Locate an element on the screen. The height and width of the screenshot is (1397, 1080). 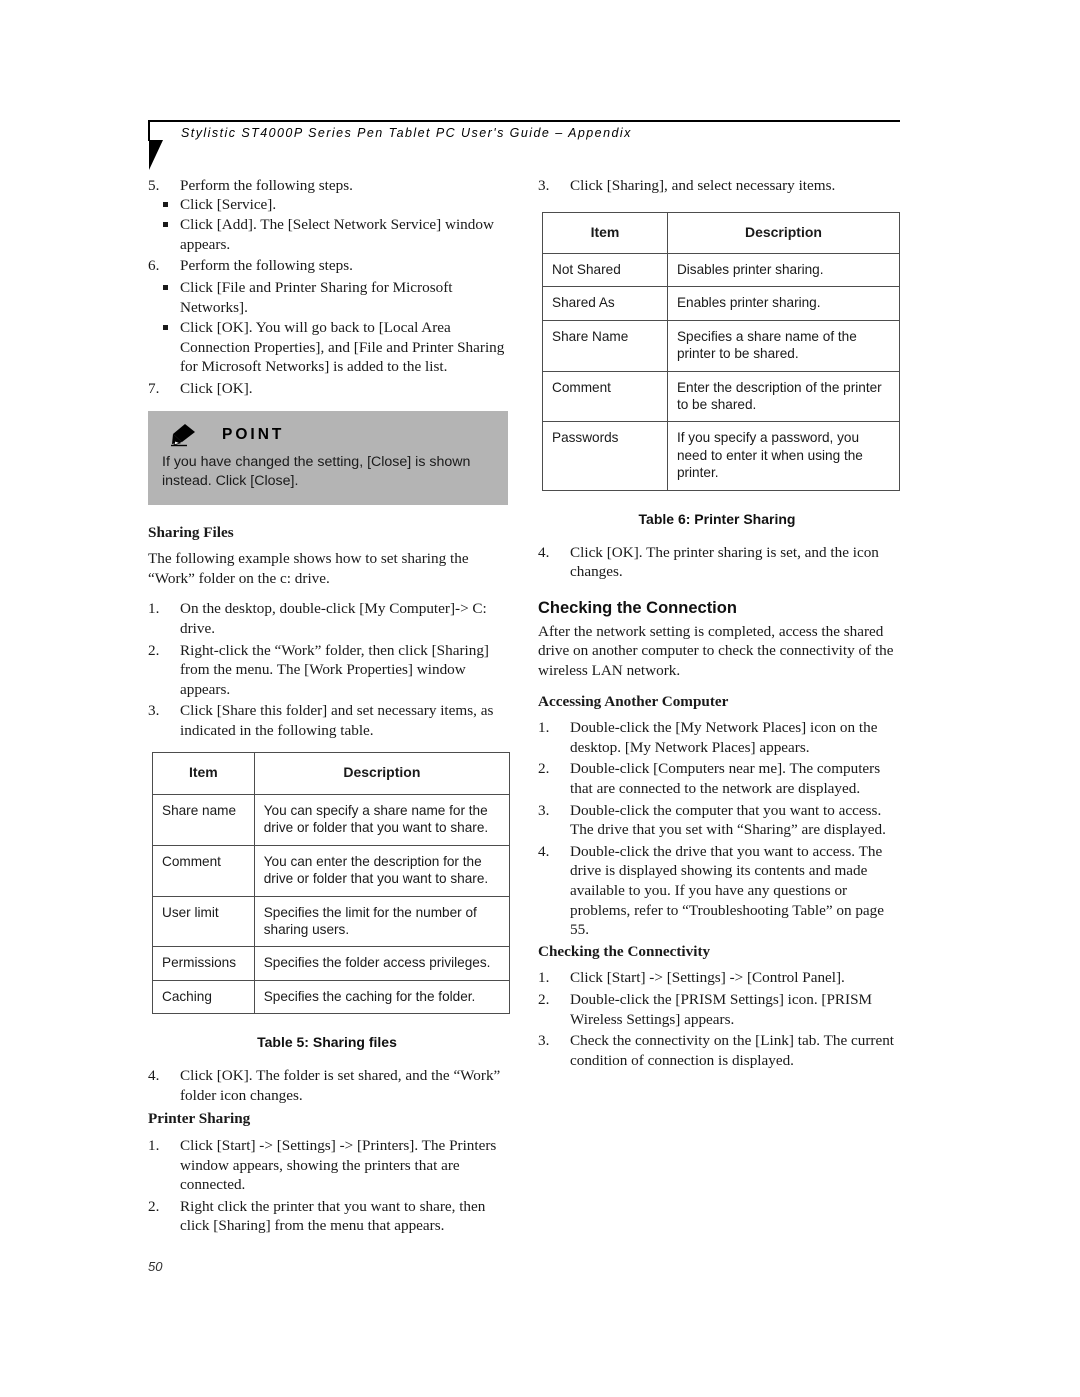
column-header-item: Item is located at coordinates (605, 233).